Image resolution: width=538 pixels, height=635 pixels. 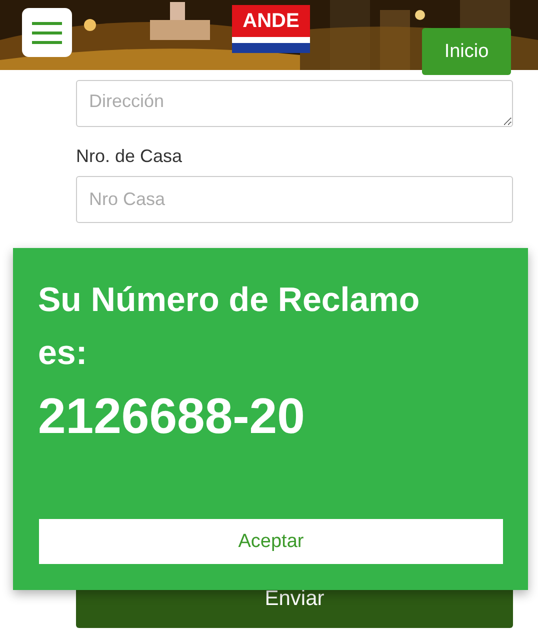 I want to click on claim-number: 2126688-20, so click(x=172, y=416).